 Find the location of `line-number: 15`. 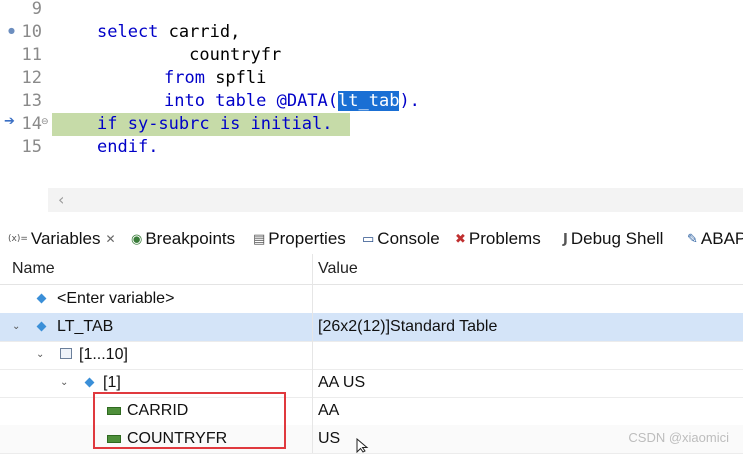

line-number: 15 is located at coordinates (31, 147).